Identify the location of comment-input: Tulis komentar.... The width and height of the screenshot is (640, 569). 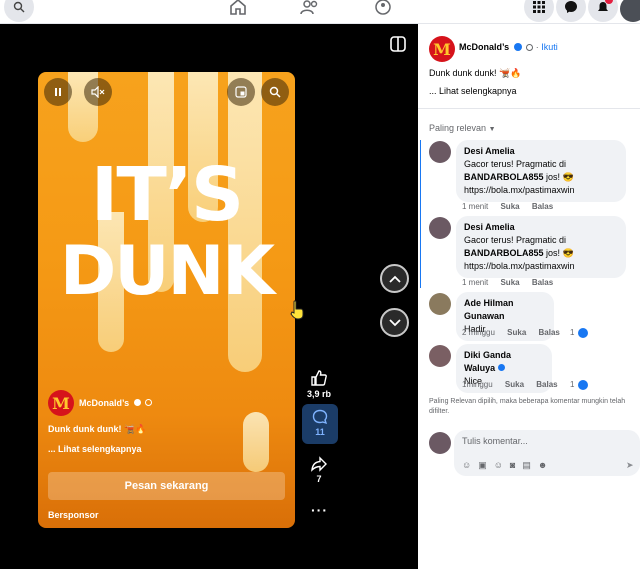
(495, 441).